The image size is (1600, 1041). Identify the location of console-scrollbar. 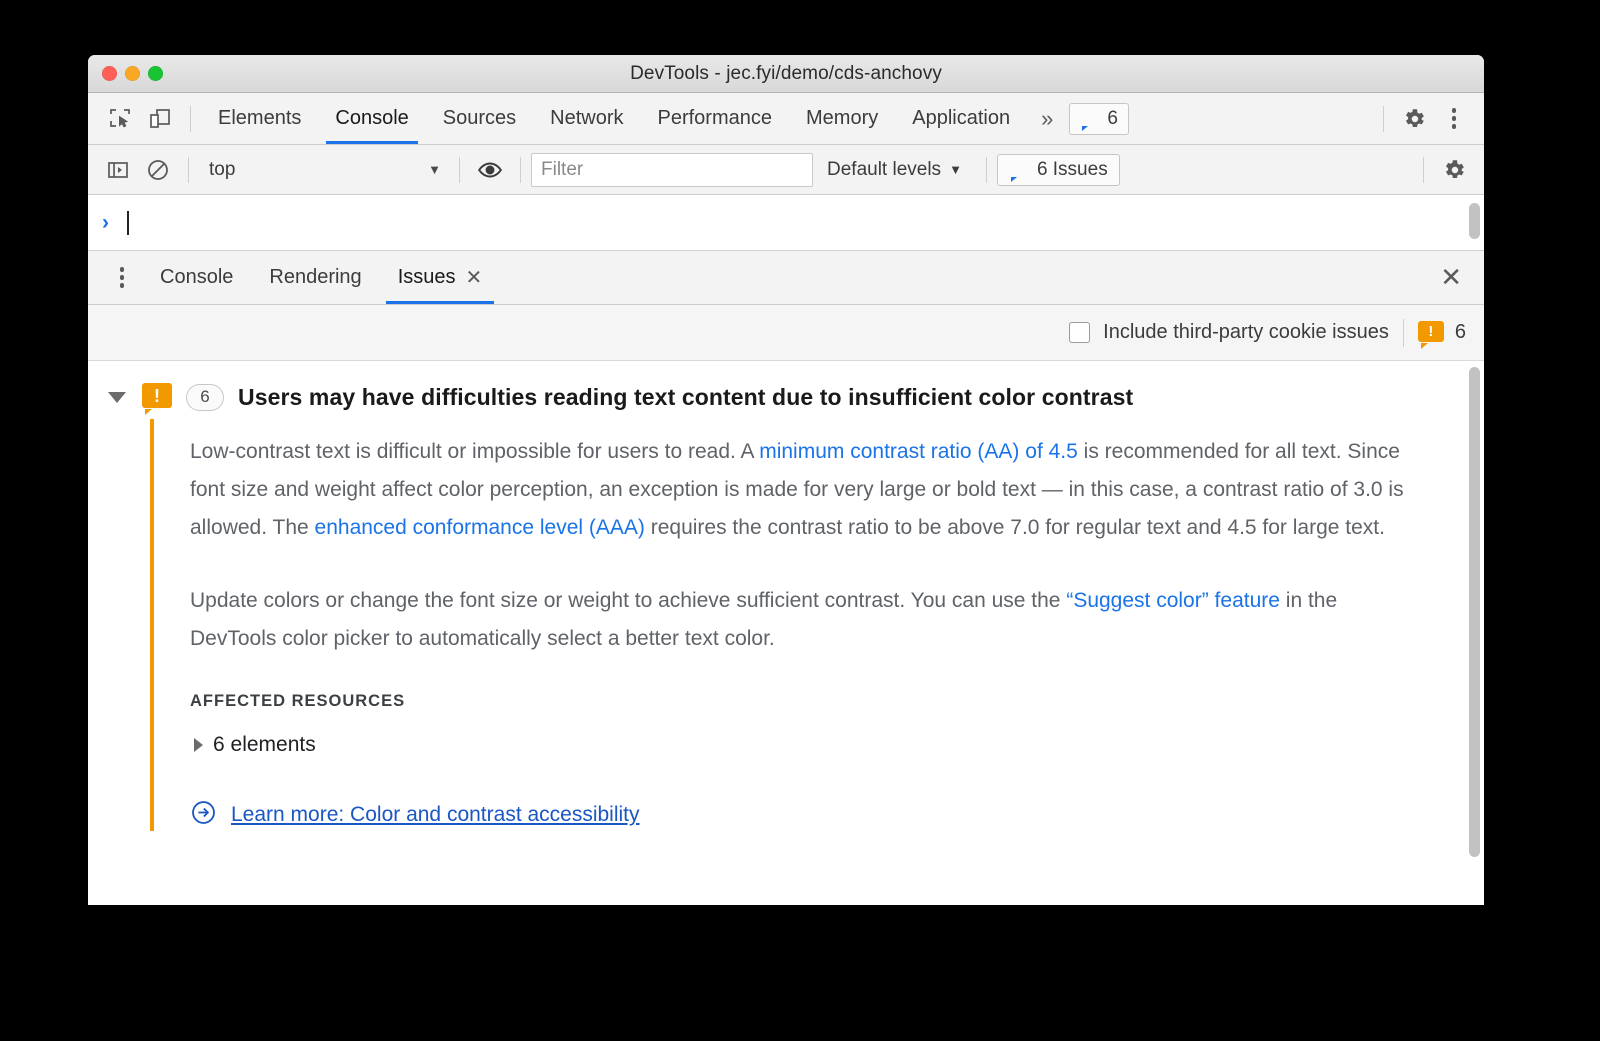
(1474, 221).